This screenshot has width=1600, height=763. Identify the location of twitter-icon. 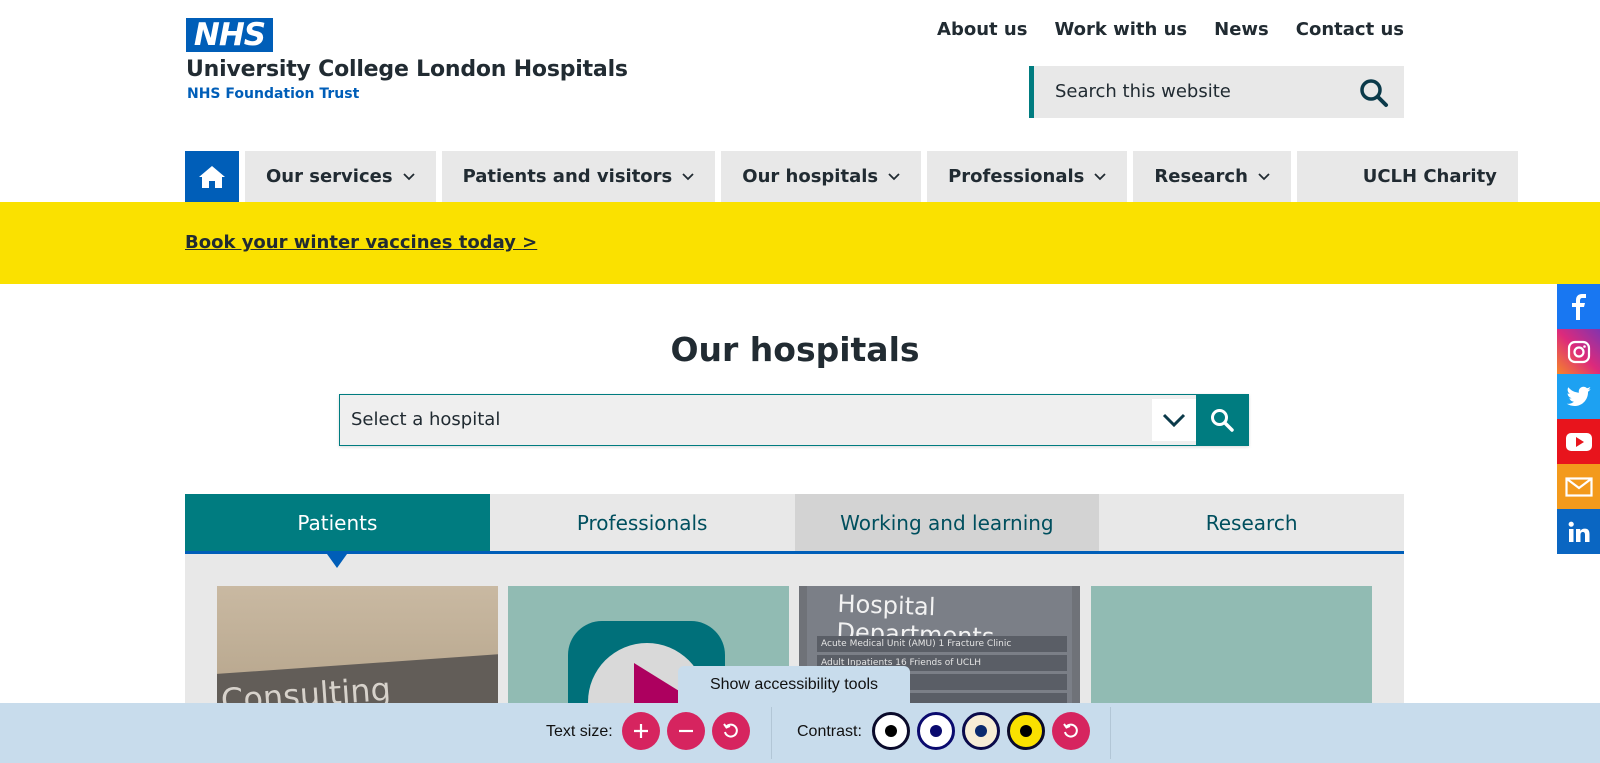
(1578, 396).